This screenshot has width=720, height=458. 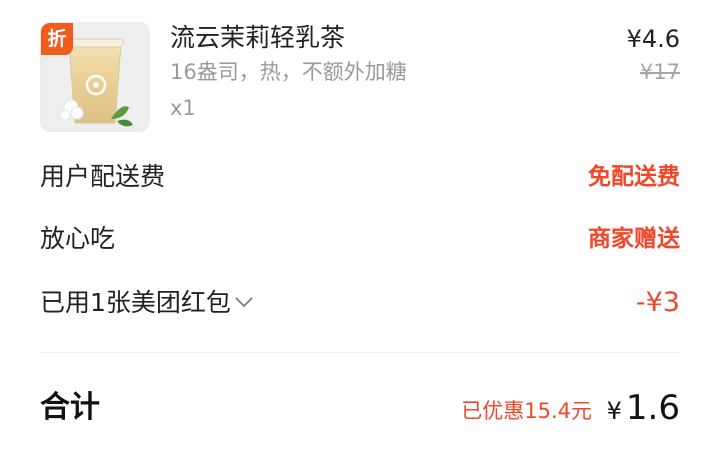 I want to click on red-packet-row: 已用1张美团红包 -¥3, so click(x=360, y=303).